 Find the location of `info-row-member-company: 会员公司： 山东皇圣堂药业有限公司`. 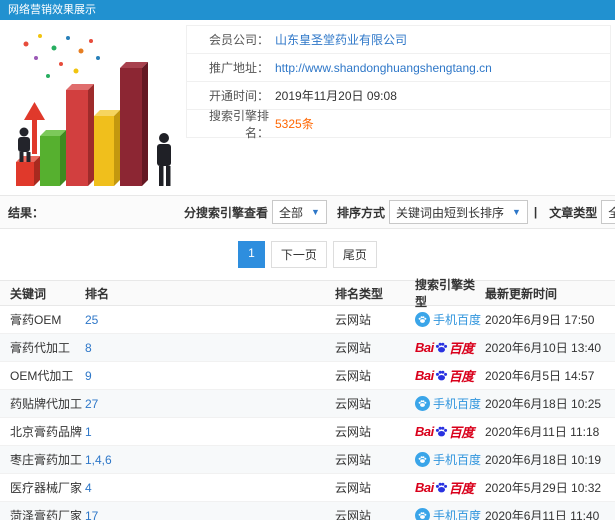

info-row-member-company: 会员公司： 山东皇圣堂药业有限公司 is located at coordinates (398, 39).